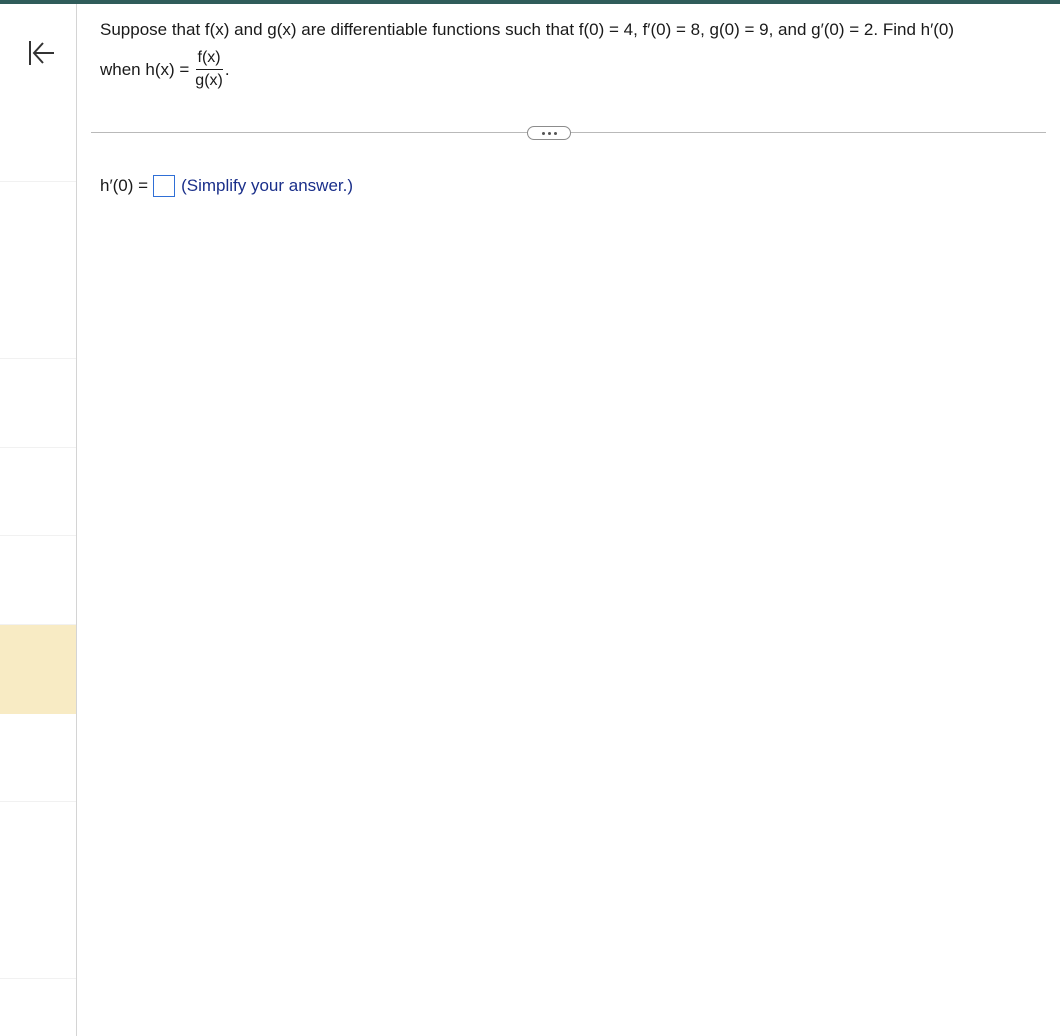  What do you see at coordinates (530, 2) in the screenshot?
I see `top-accent-bar` at bounding box center [530, 2].